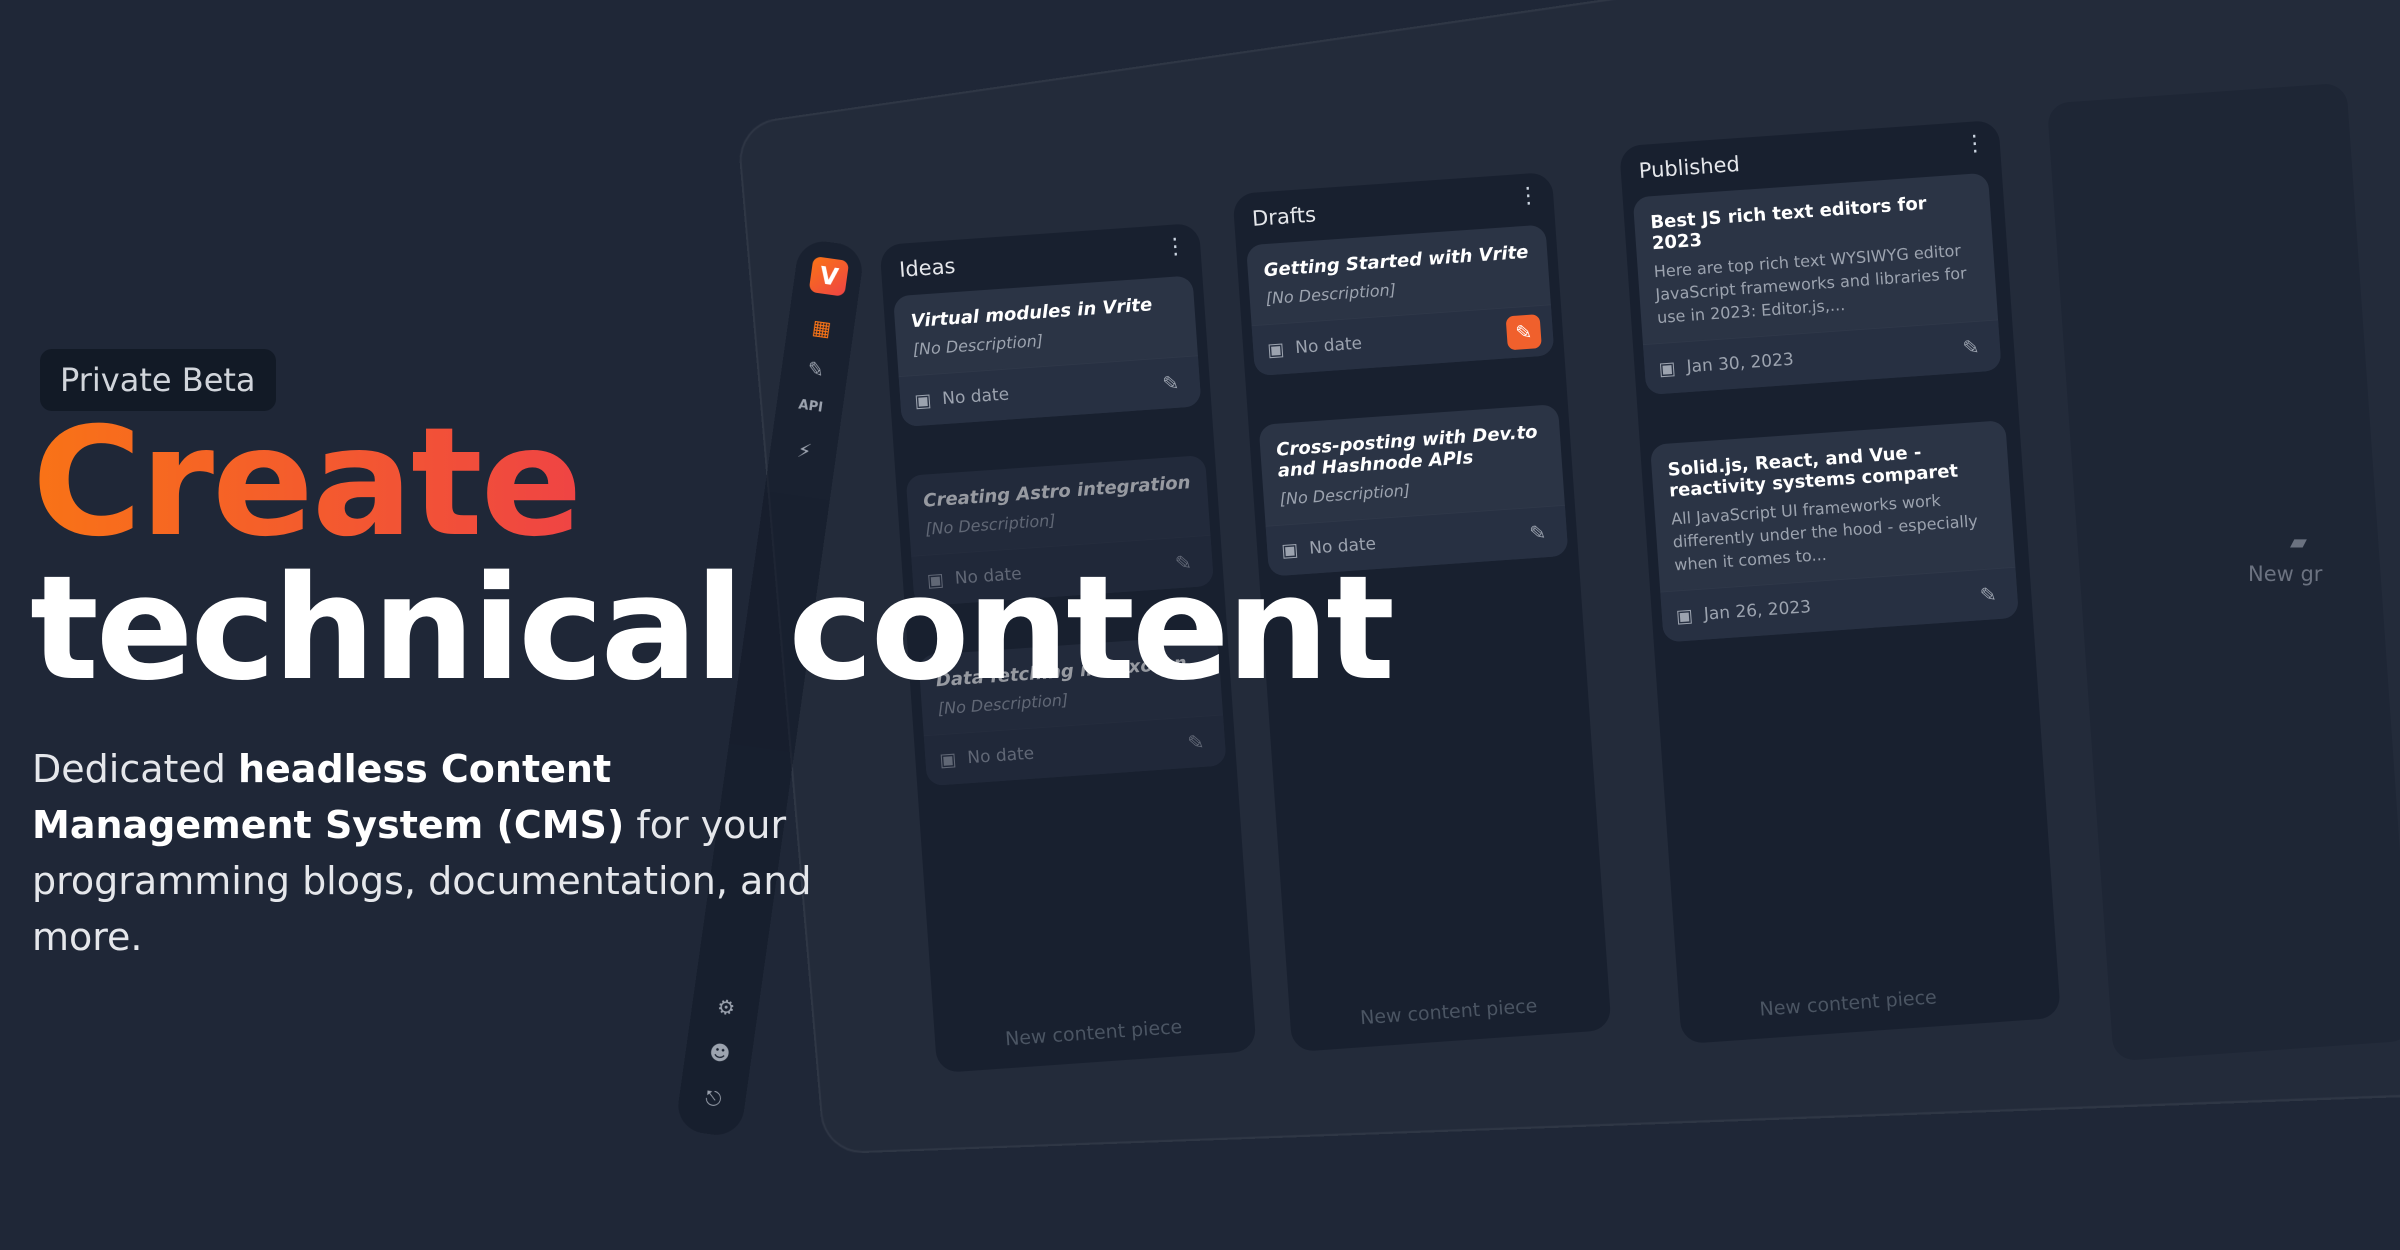 Image resolution: width=2400 pixels, height=1250 pixels. What do you see at coordinates (307, 483) in the screenshot?
I see `headline-accent: Create` at bounding box center [307, 483].